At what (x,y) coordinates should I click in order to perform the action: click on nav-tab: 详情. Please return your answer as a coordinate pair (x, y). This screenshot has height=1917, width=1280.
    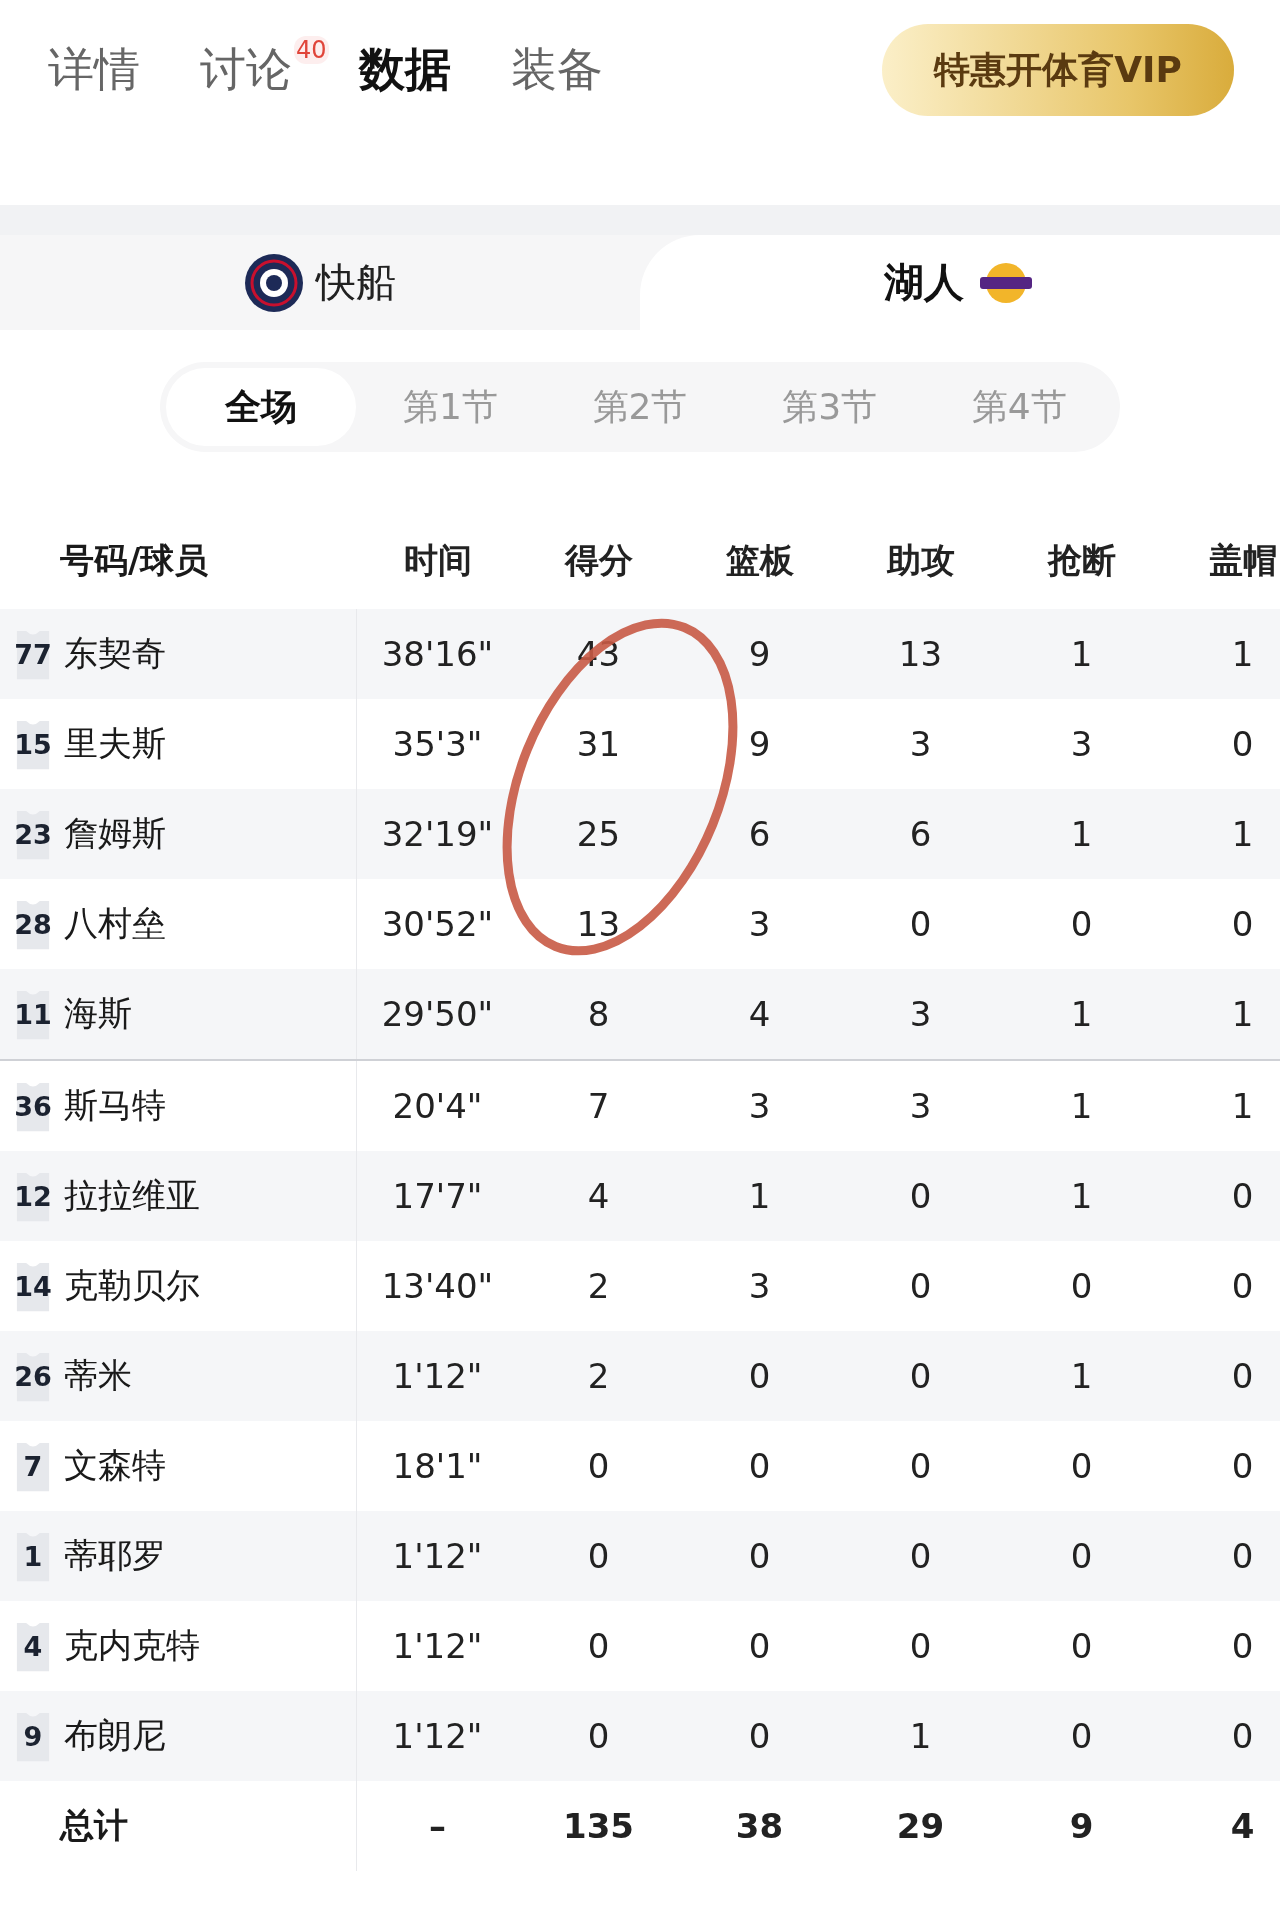
    Looking at the image, I should click on (94, 70).